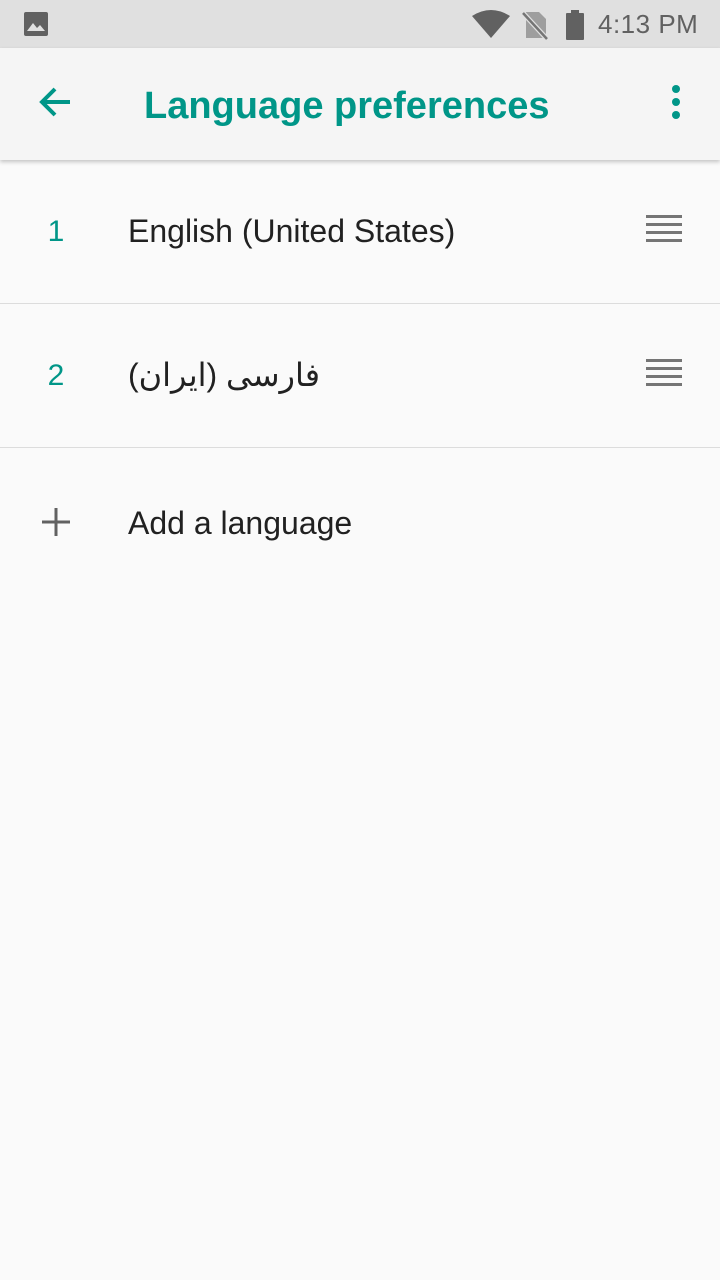 The width and height of the screenshot is (720, 1280). I want to click on back-button, so click(56, 104).